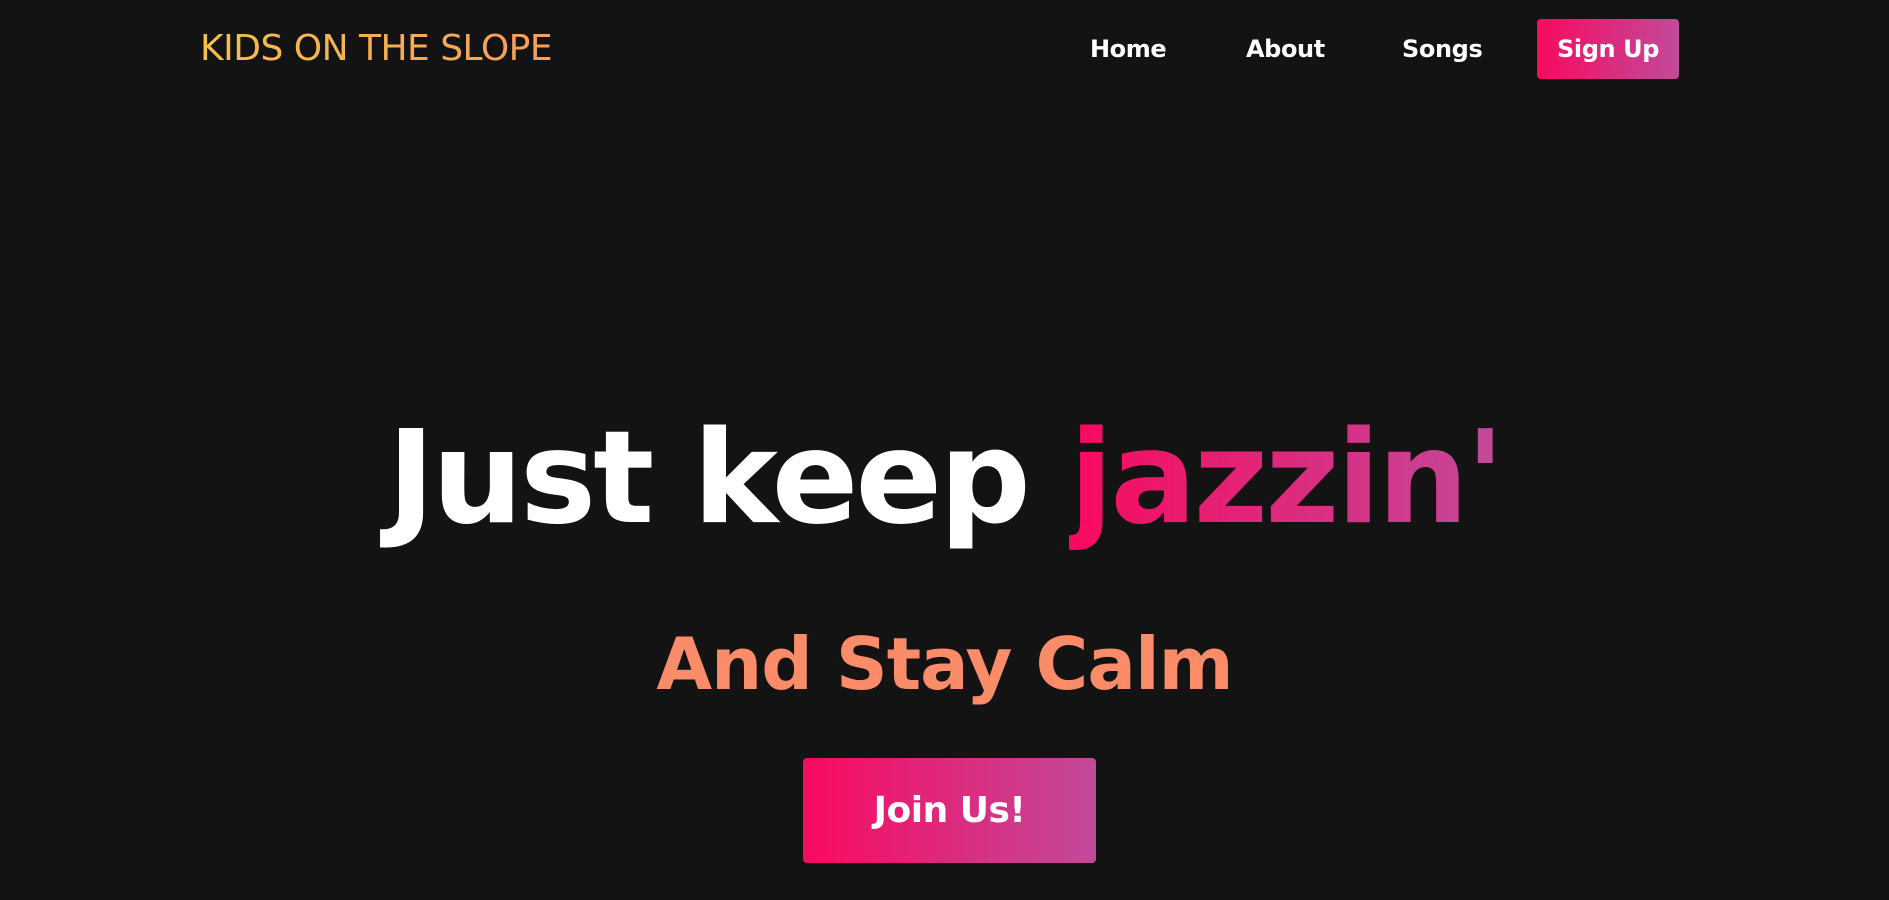  Describe the element at coordinates (1442, 49) in the screenshot. I see `nav-link-songs: Songs` at that location.